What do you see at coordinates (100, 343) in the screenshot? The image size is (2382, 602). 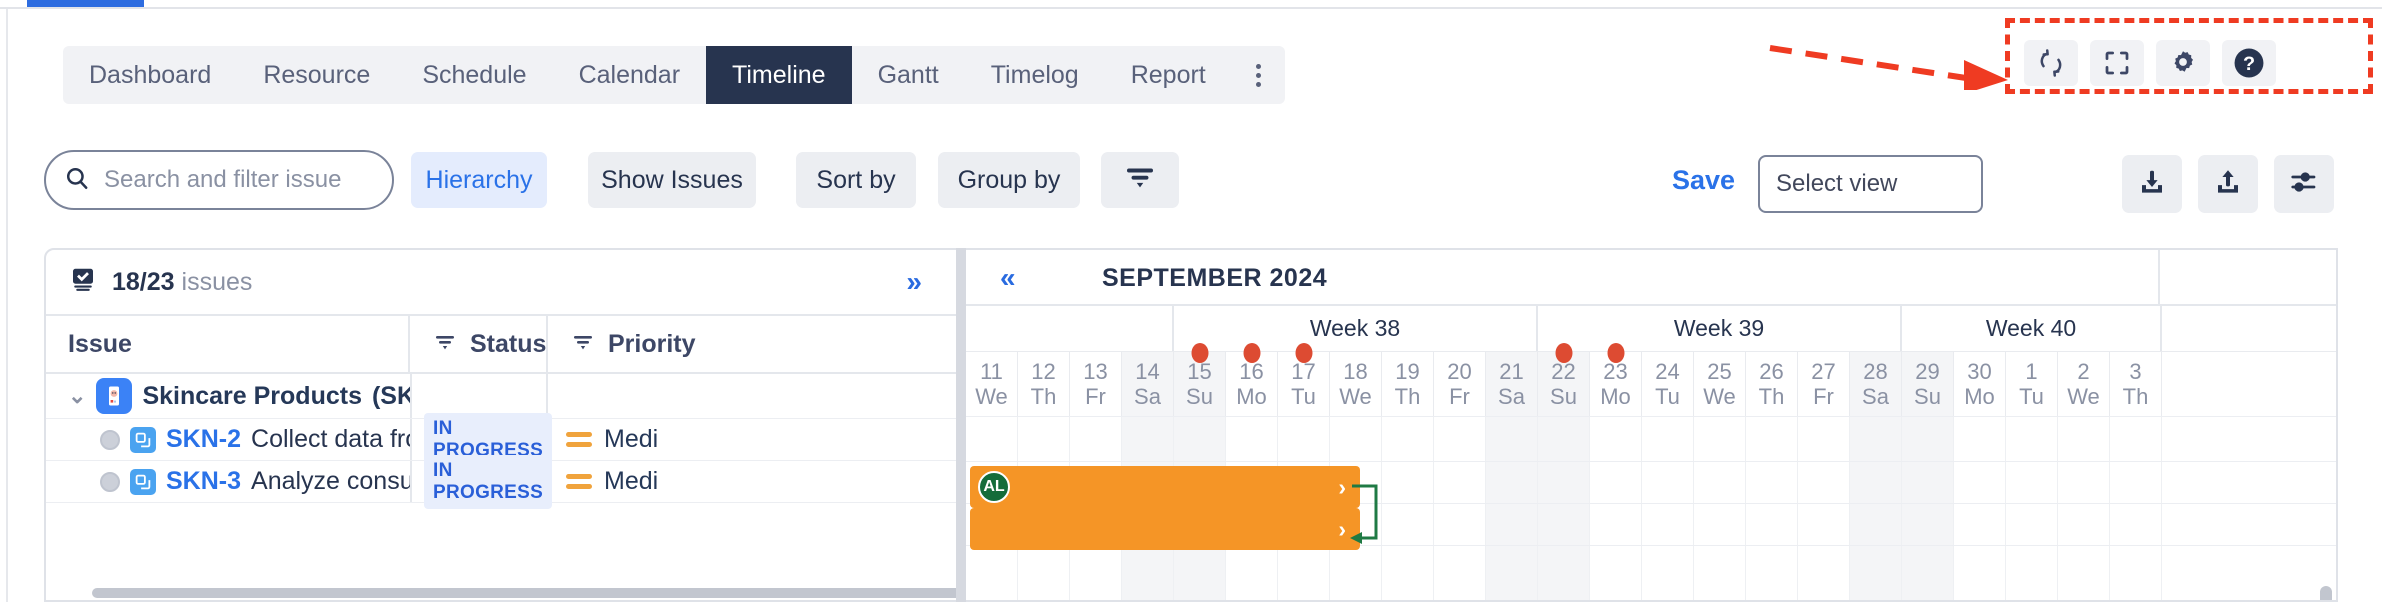 I see `column-label-issue: Issue` at bounding box center [100, 343].